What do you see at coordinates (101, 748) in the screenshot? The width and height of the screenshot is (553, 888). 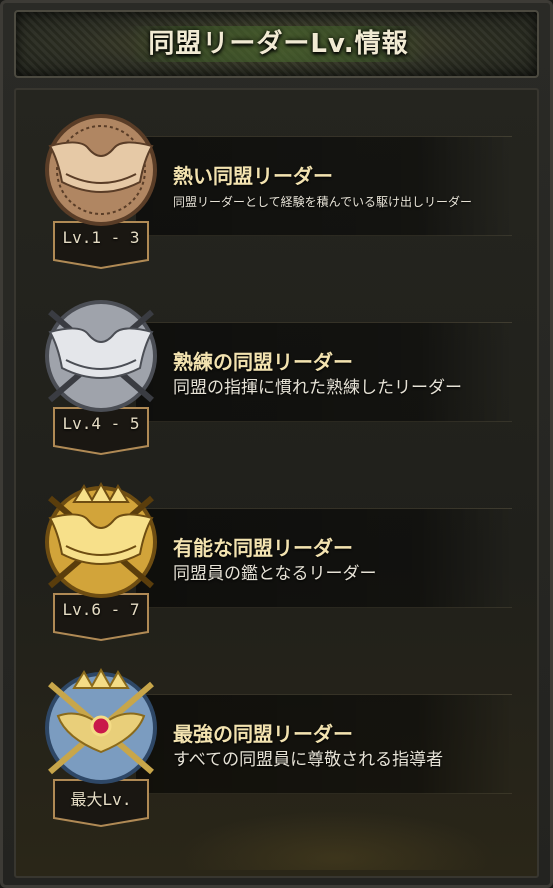 I see `jeweled-crown-leader-badge-icon: 最大Lv.` at bounding box center [101, 748].